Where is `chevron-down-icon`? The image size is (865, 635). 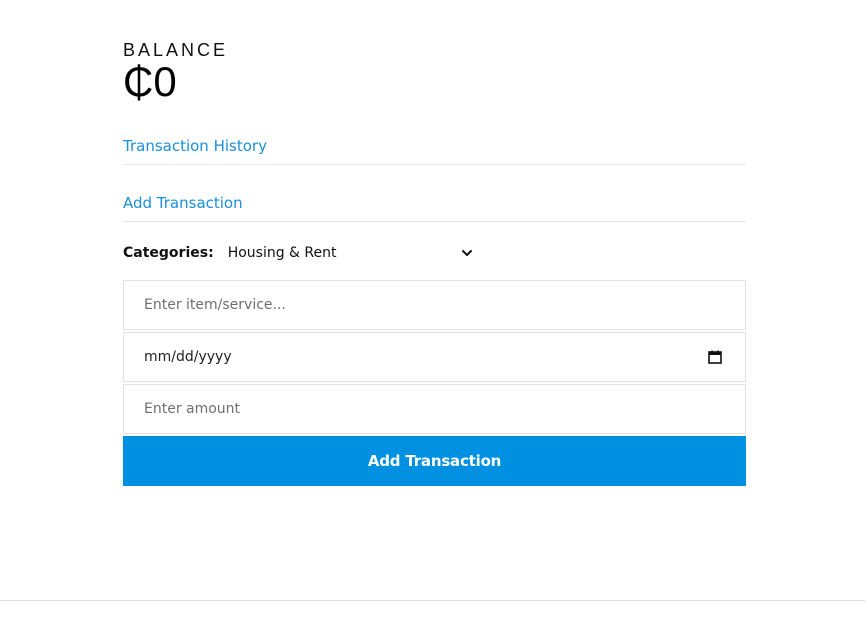 chevron-down-icon is located at coordinates (467, 253).